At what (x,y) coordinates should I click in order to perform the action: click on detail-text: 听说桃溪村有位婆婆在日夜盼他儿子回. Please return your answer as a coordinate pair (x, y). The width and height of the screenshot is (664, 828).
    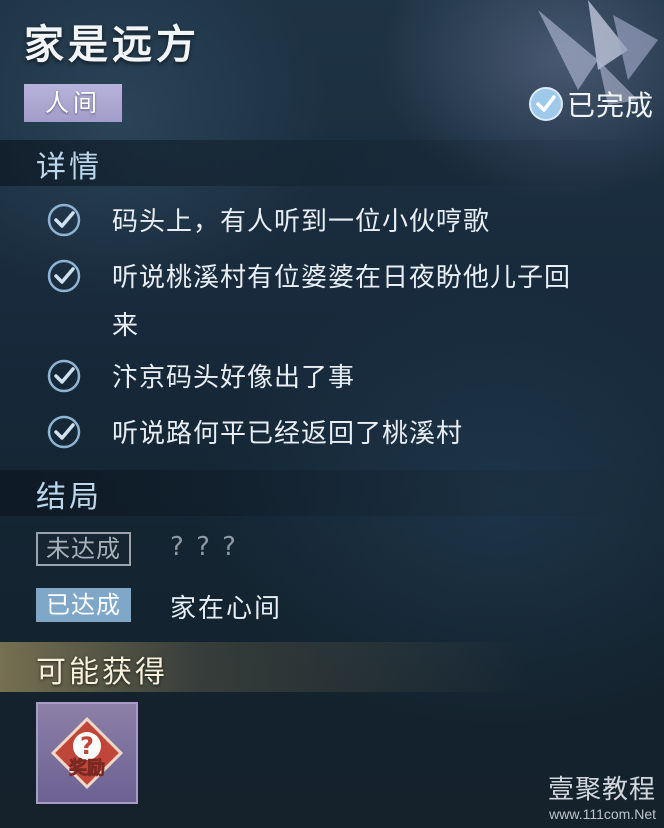
    Looking at the image, I should click on (342, 278).